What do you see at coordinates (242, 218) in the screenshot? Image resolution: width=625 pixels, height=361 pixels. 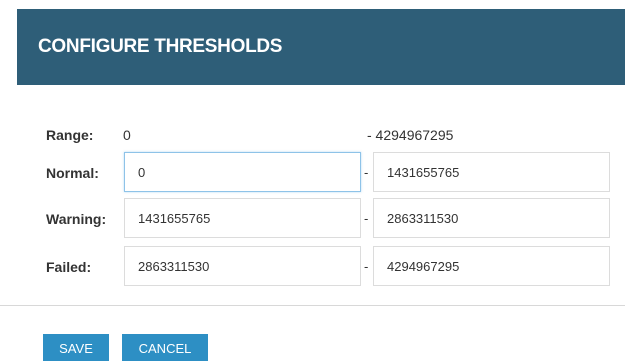 I see `warning-from-input` at bounding box center [242, 218].